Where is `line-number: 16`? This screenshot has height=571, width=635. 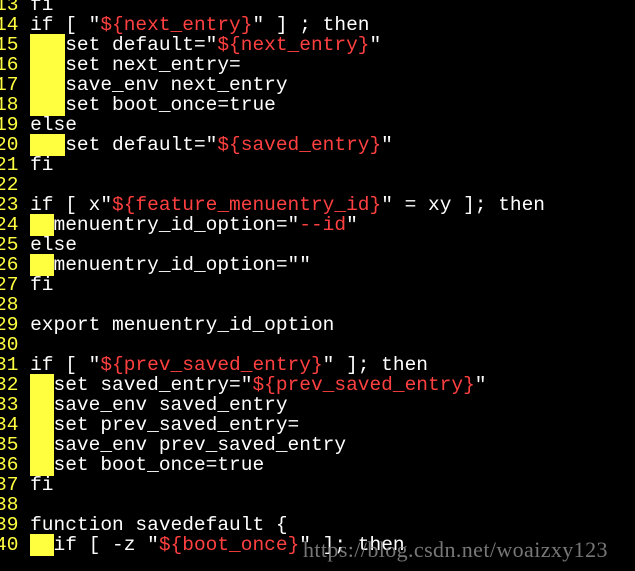
line-number: 16 is located at coordinates (9, 65).